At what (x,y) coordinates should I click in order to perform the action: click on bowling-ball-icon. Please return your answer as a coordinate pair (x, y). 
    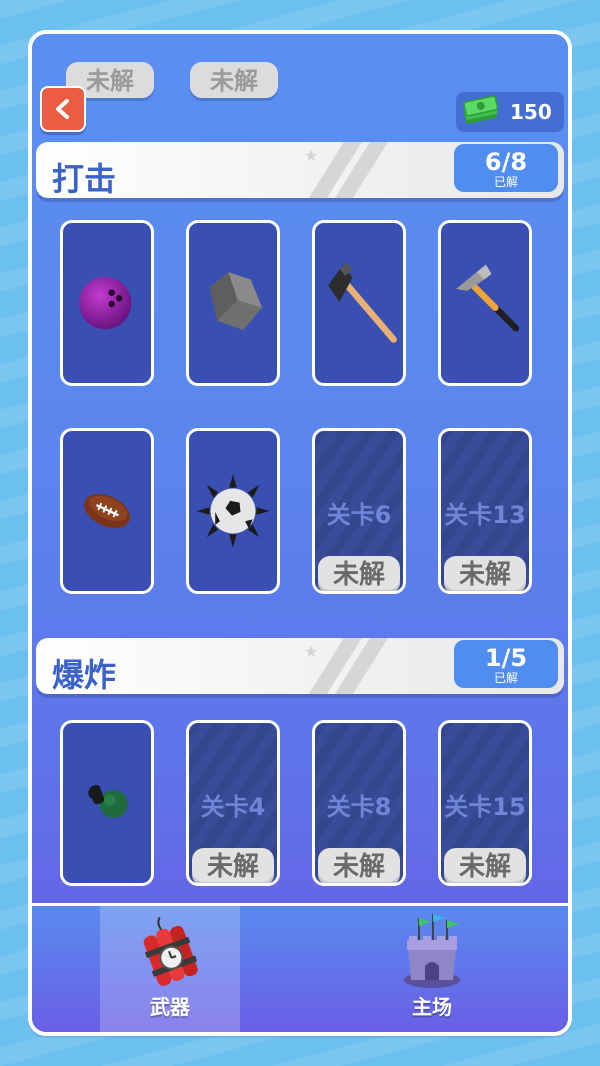
    Looking at the image, I should click on (105, 303).